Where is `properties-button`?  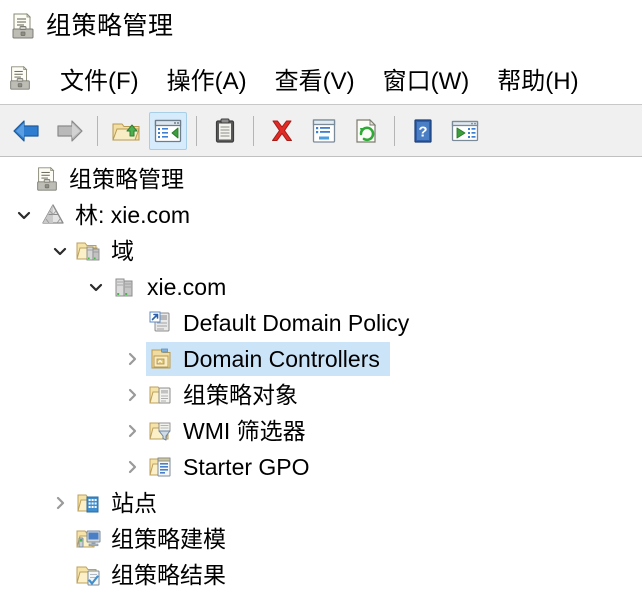 properties-button is located at coordinates (324, 131).